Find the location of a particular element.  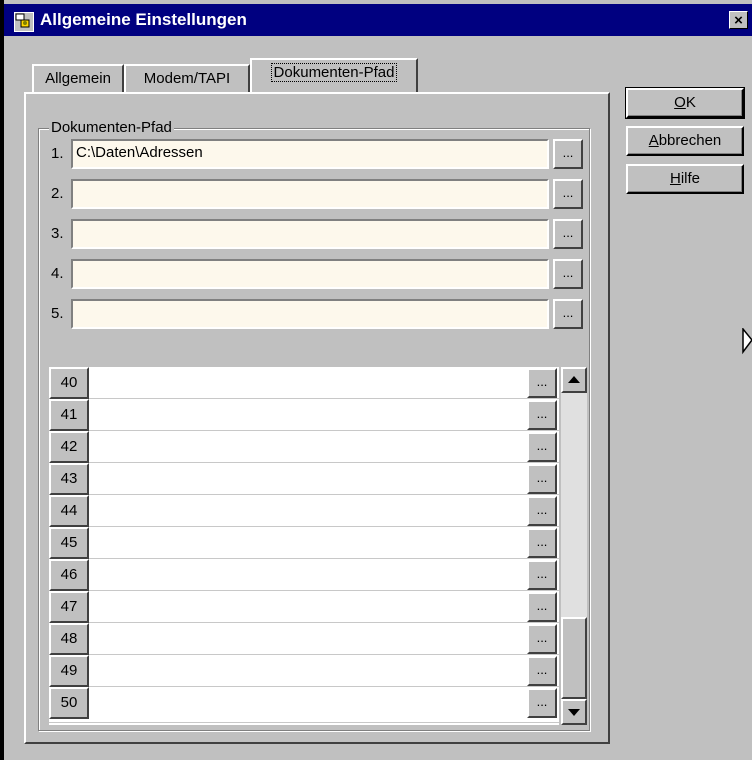

group-label: Dokumenten-Pfad is located at coordinates (111, 127).